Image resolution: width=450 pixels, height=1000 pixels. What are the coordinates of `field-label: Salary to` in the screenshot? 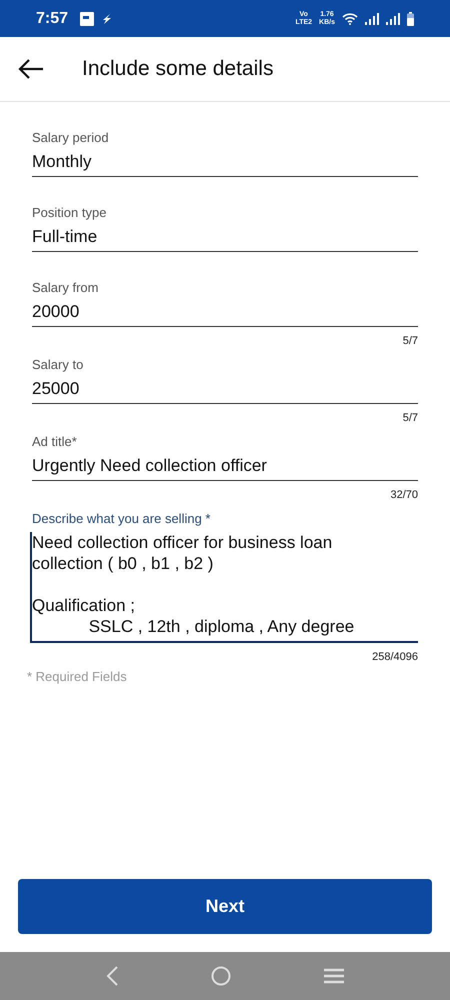 It's located at (58, 364).